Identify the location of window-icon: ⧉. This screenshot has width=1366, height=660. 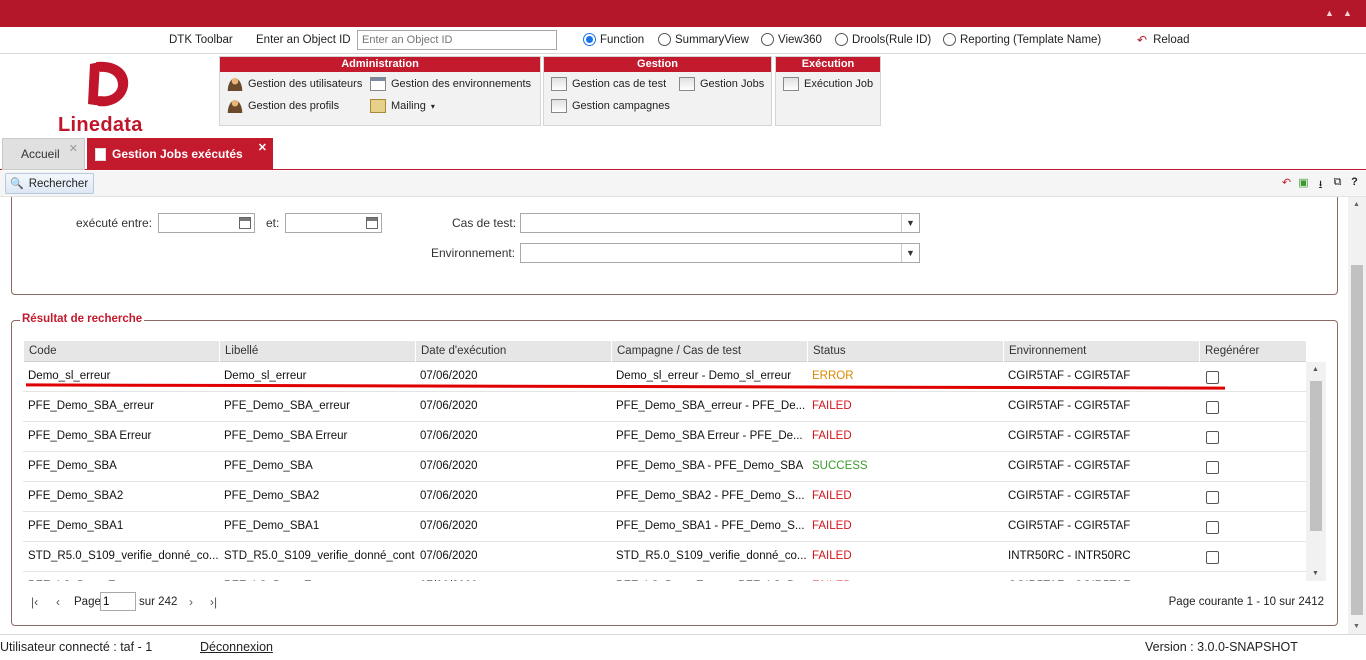
(1337, 185).